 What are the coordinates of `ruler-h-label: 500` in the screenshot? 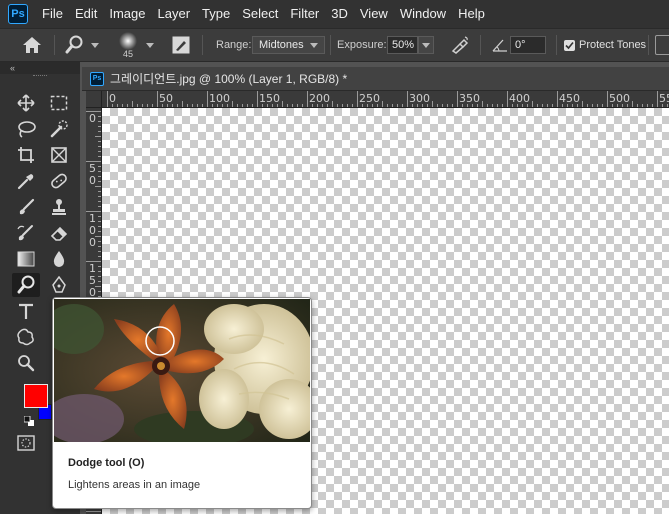 It's located at (619, 98).